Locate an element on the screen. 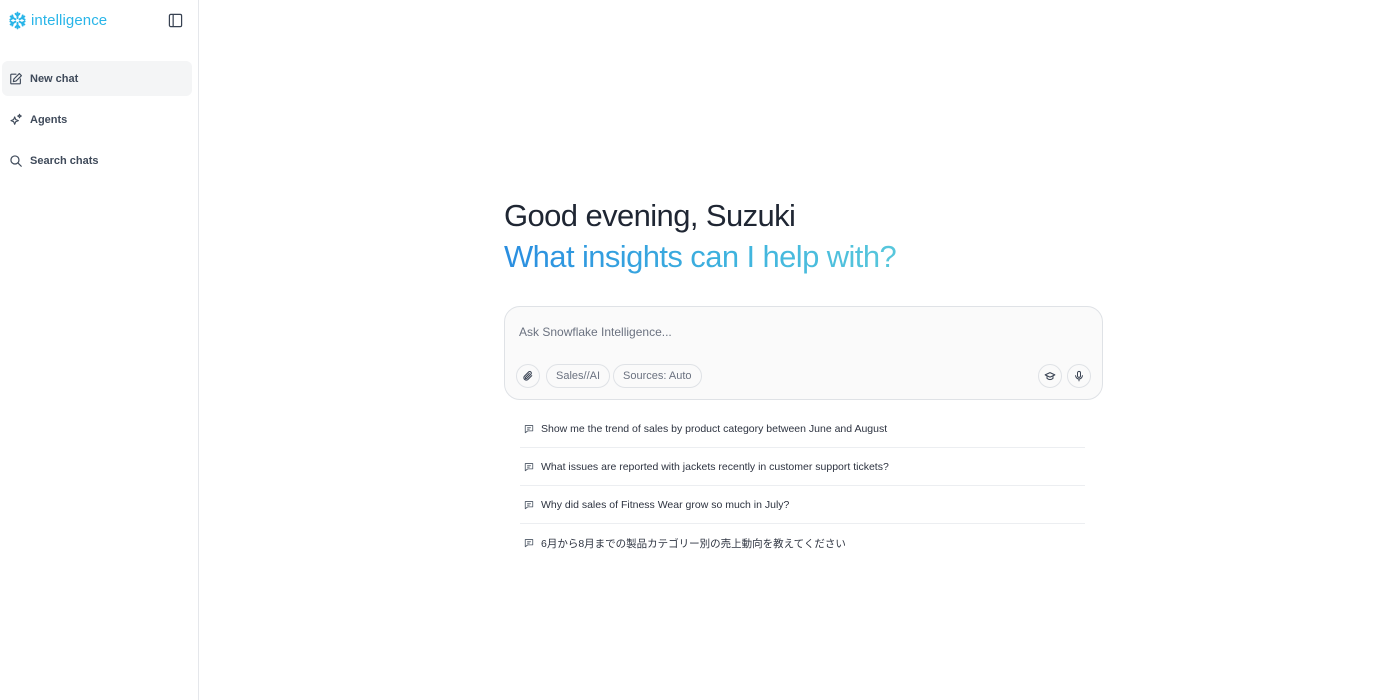 The width and height of the screenshot is (1400, 700). microphone-icon is located at coordinates (1079, 376).